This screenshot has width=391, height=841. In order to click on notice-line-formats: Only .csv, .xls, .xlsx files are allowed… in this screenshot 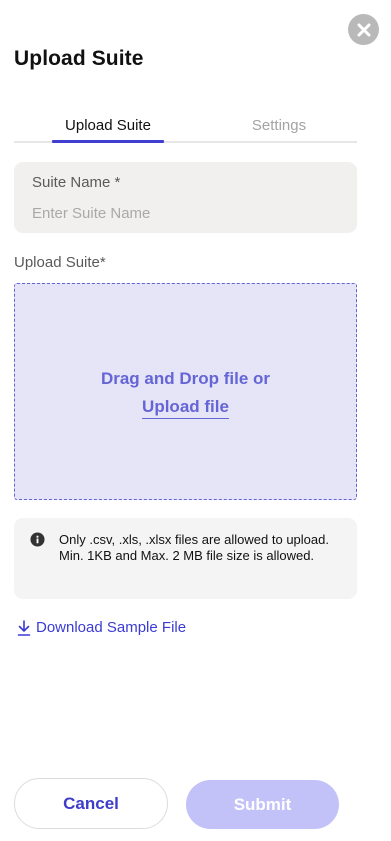, I will do `click(194, 539)`.